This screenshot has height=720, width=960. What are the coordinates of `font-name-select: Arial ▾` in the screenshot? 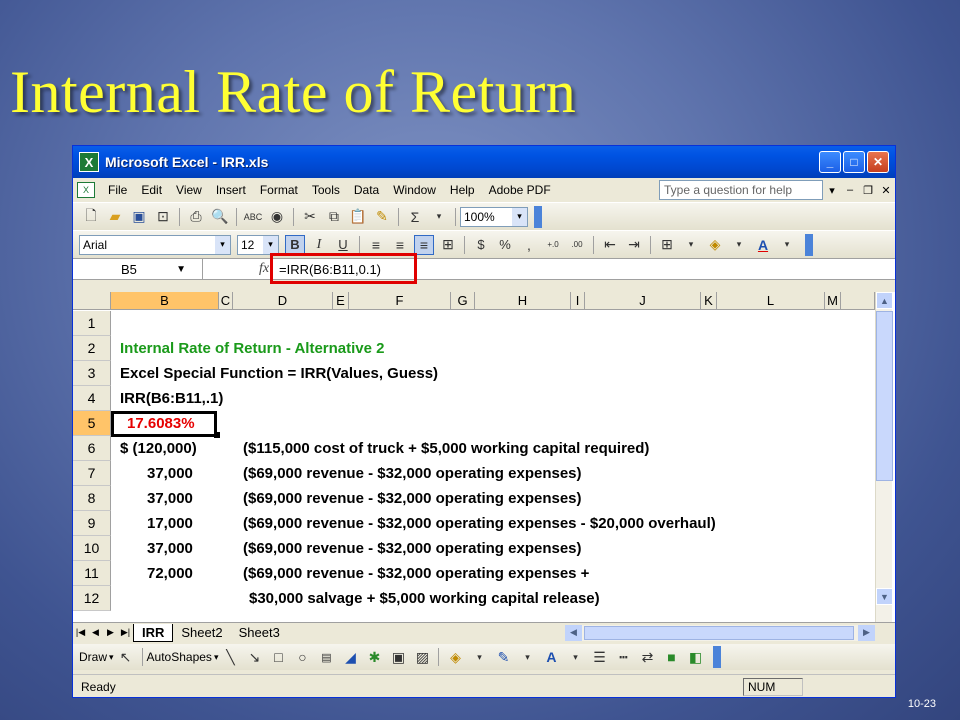 It's located at (155, 244).